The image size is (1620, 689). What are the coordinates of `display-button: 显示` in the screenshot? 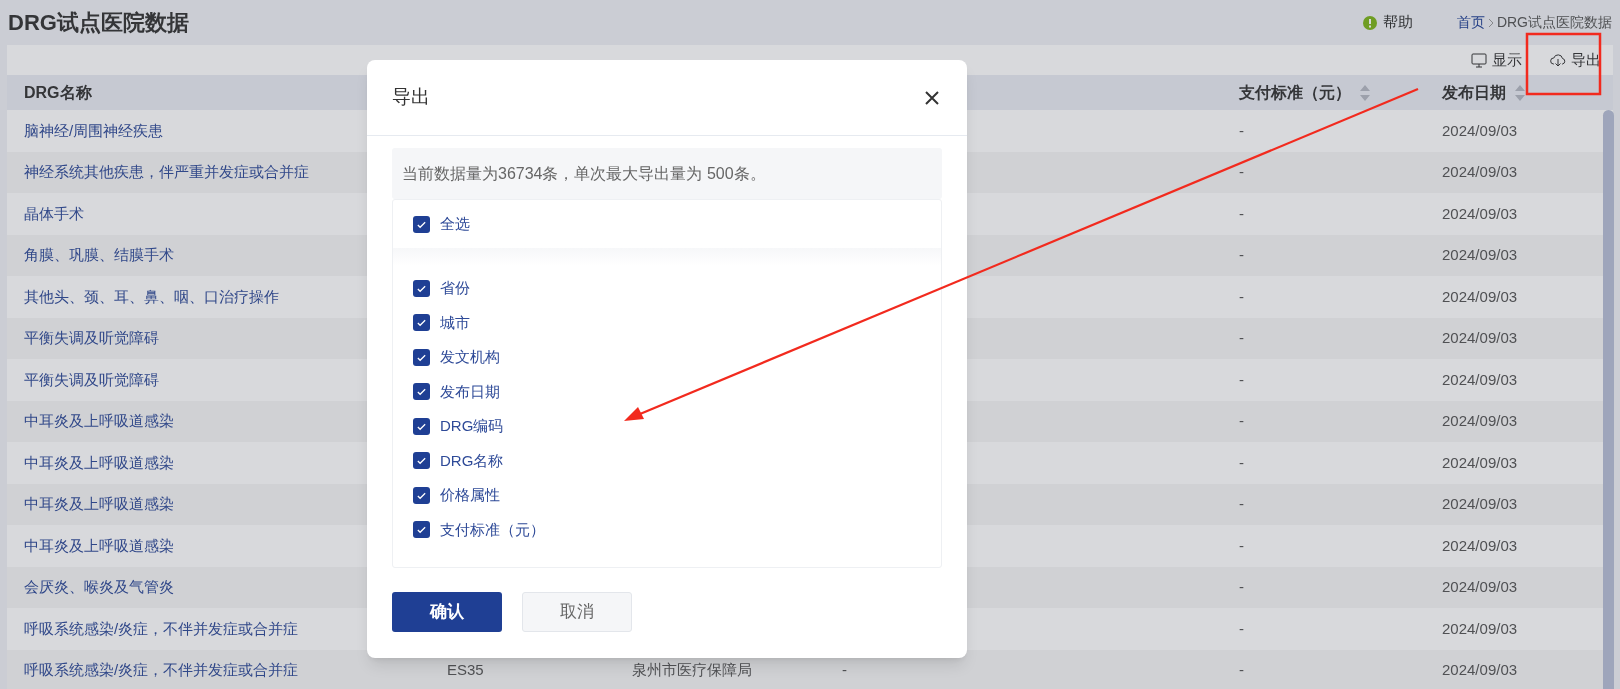 It's located at (1496, 60).